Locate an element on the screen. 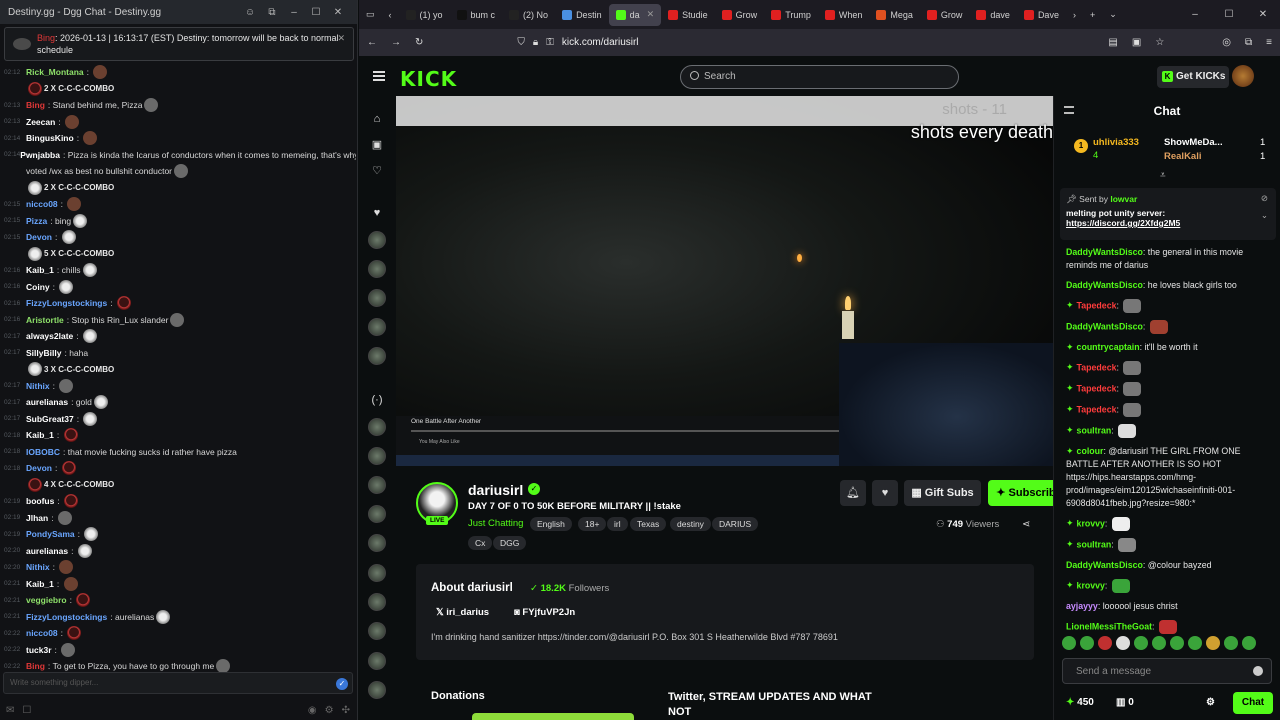 The height and width of the screenshot is (720, 1280). tag-english: English is located at coordinates (551, 524).